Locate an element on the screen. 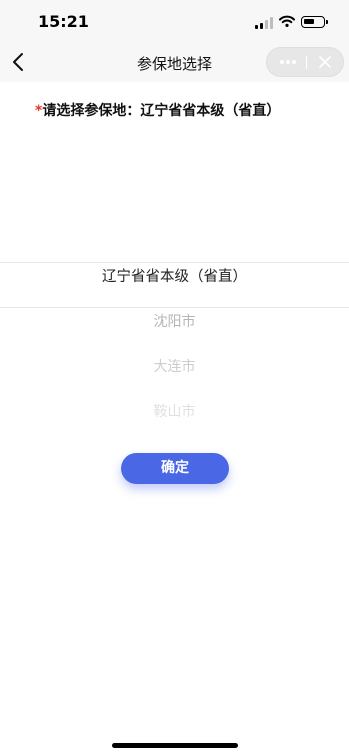  selection-prompt: *请选择参保地：辽宁省省本级（省直） is located at coordinates (157, 110).